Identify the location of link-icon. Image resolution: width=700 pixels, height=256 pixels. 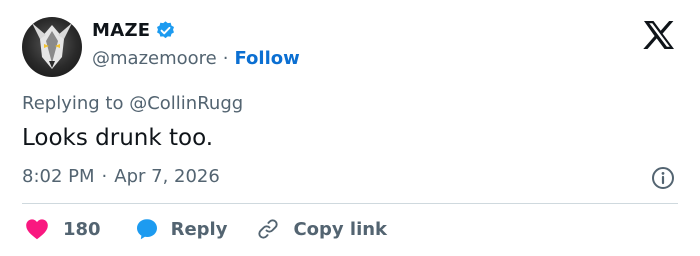
(268, 229).